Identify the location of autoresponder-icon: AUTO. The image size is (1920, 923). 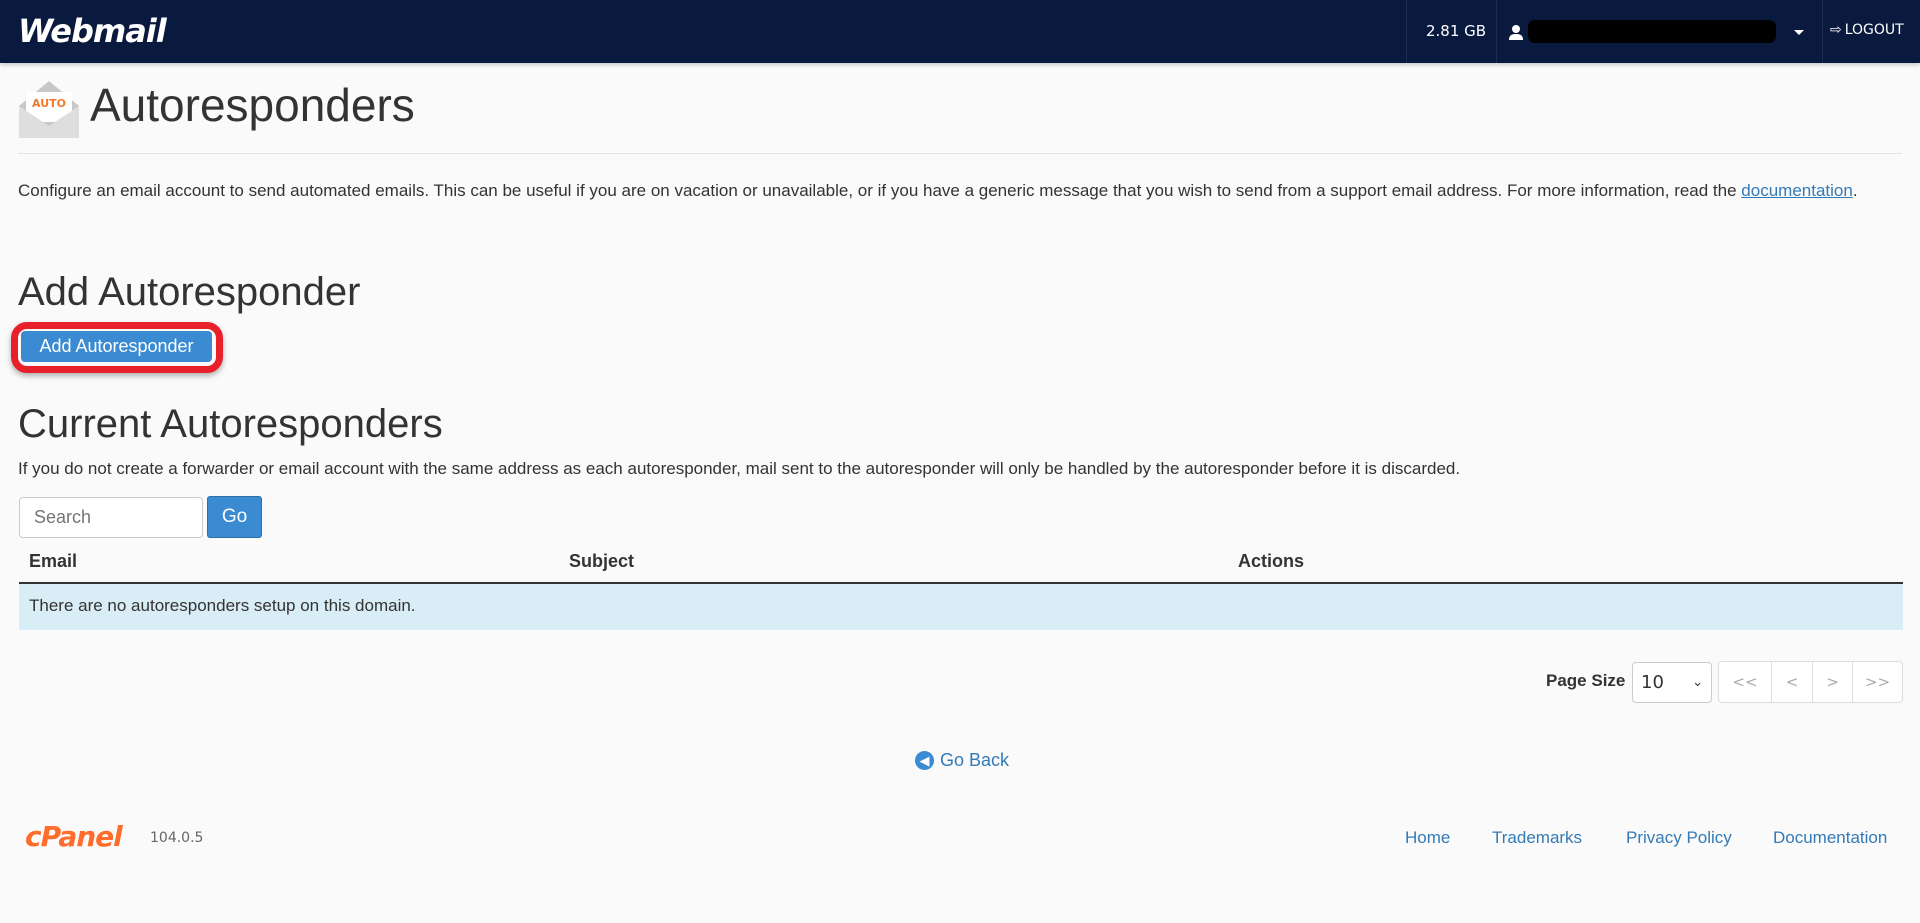
(49, 109).